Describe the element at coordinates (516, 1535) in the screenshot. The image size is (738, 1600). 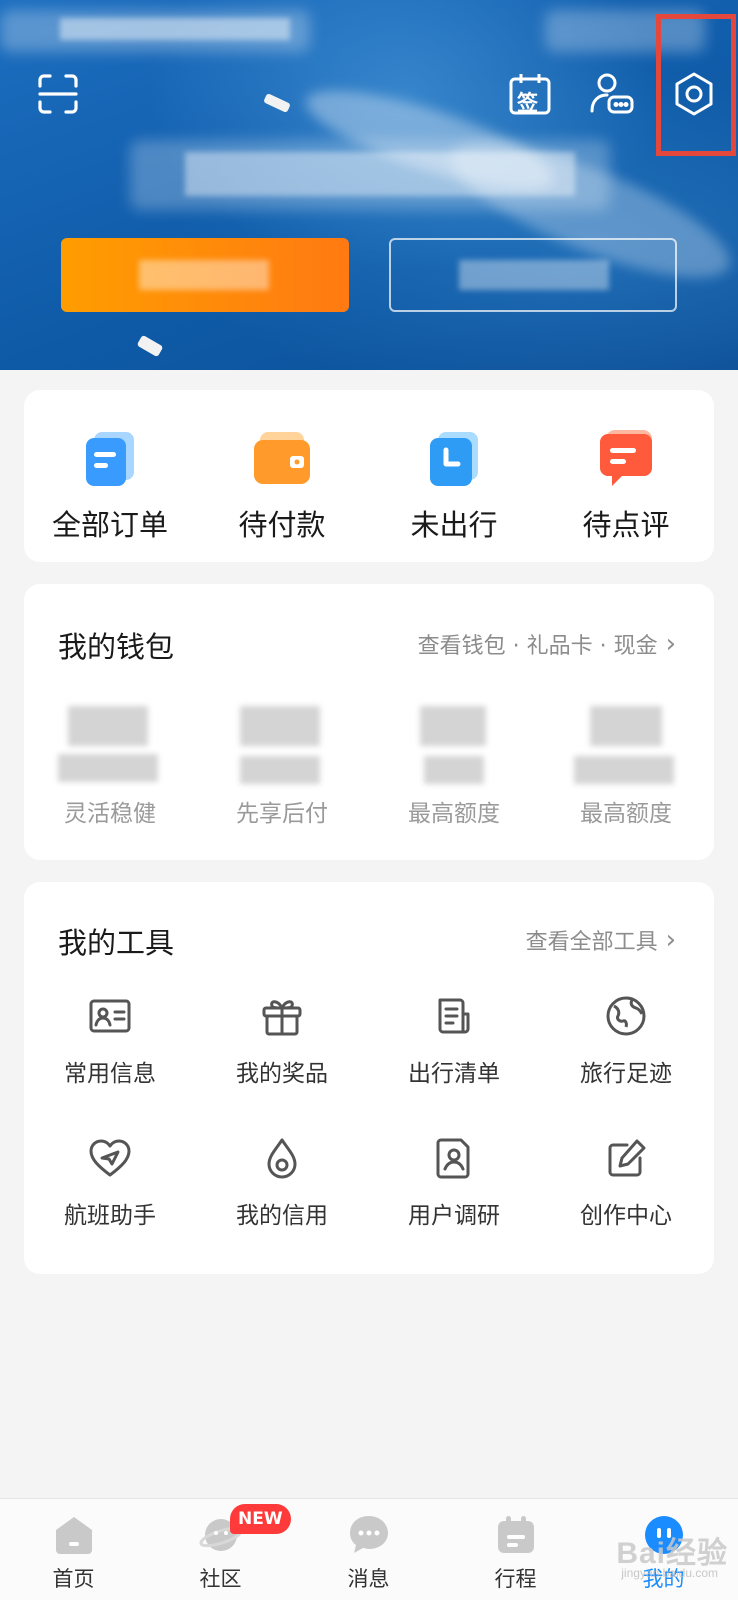
I see `trip-icon` at that location.